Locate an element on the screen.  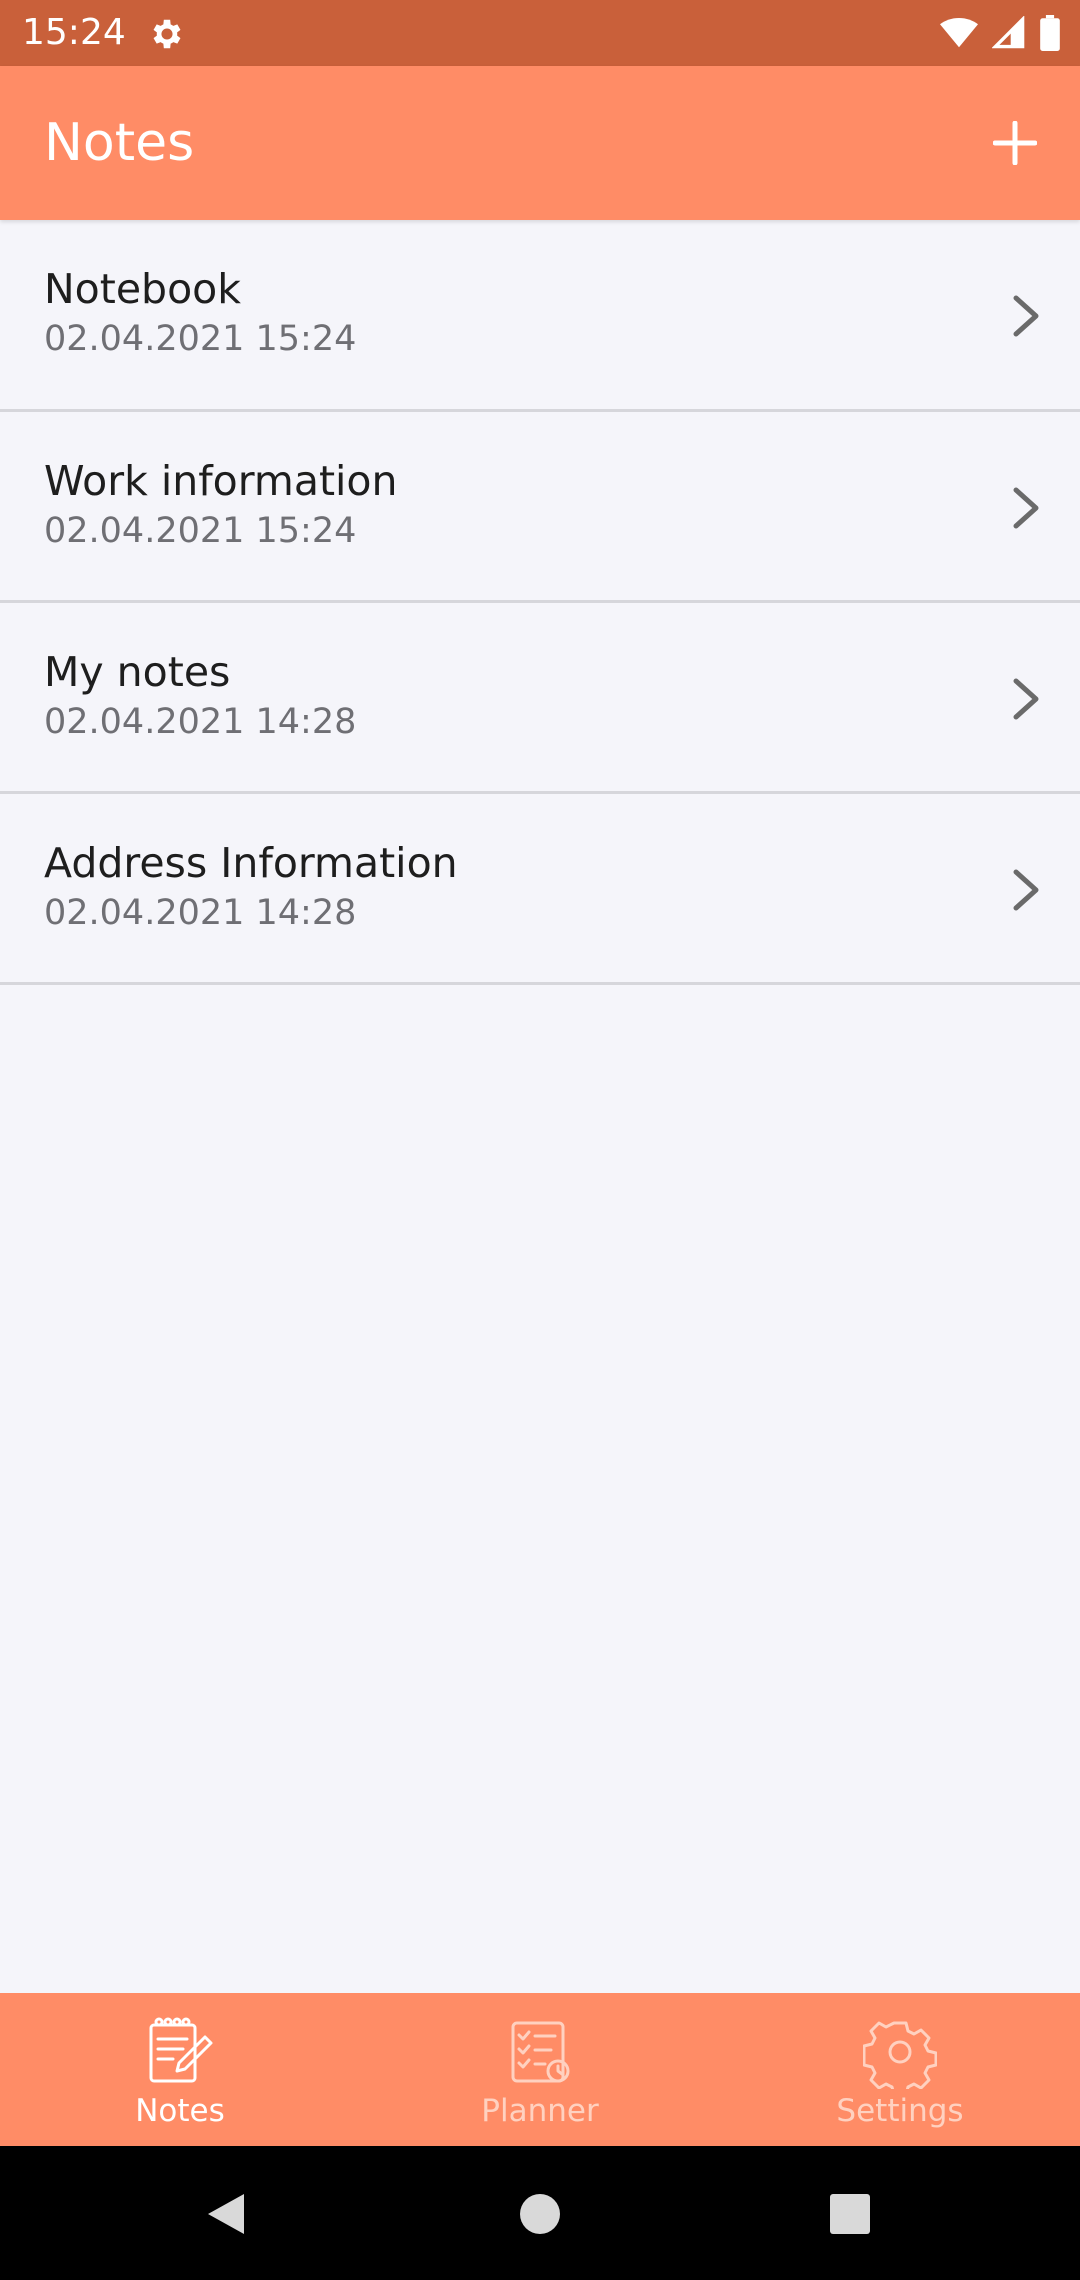
checklist-icon is located at coordinates (540, 2052).